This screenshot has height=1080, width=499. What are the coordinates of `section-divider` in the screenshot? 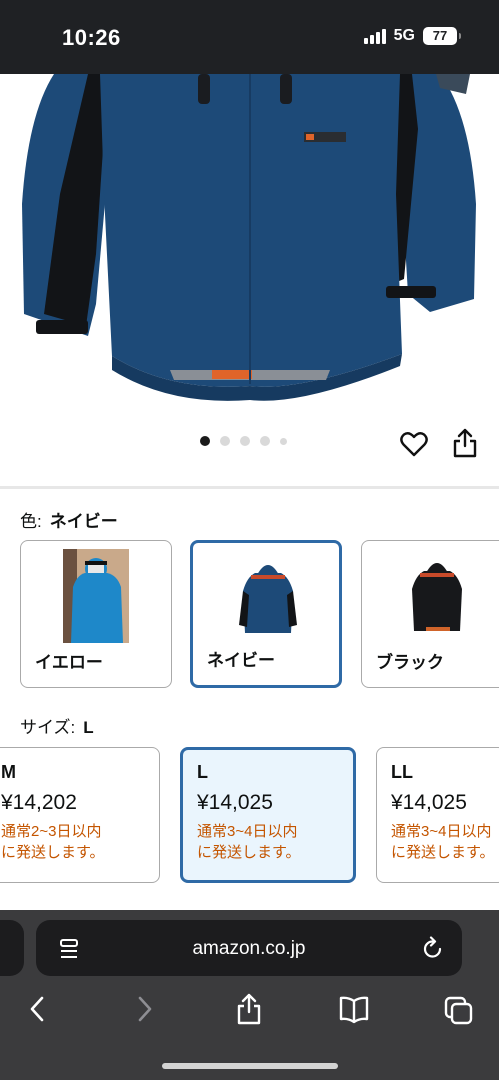 It's located at (249, 487).